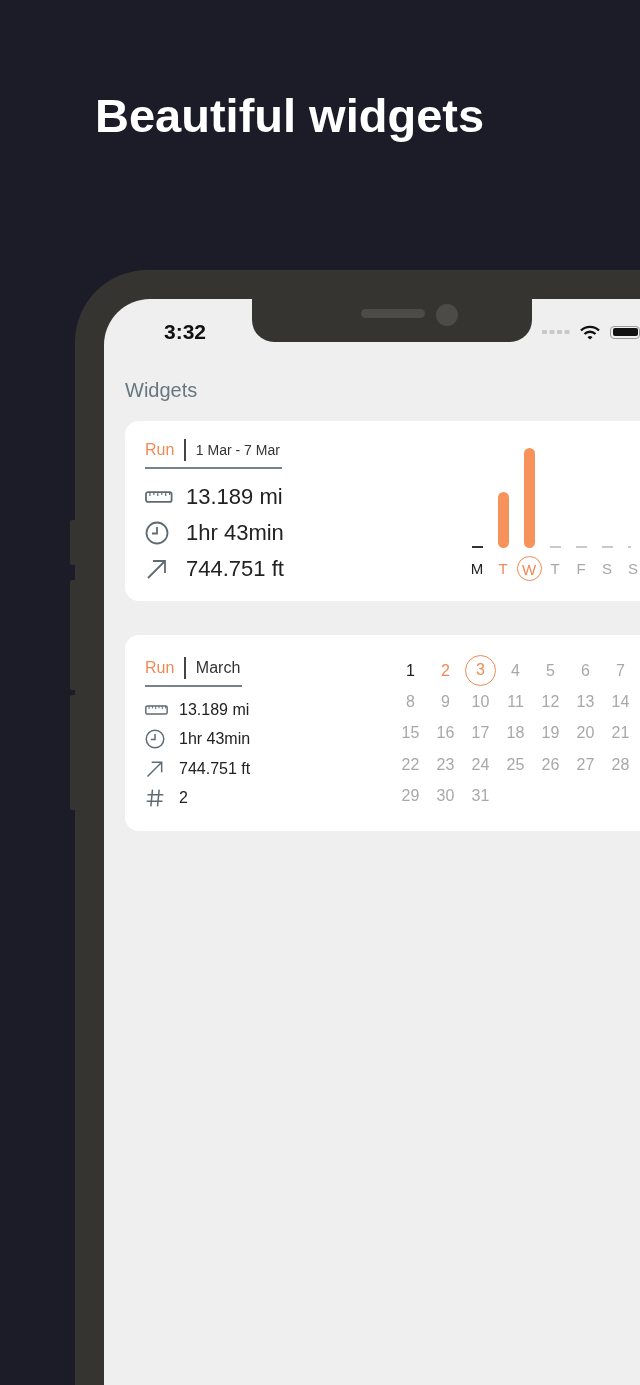 The height and width of the screenshot is (1385, 640). Describe the element at coordinates (445, 764) in the screenshot. I see `calendar-day: 23` at that location.